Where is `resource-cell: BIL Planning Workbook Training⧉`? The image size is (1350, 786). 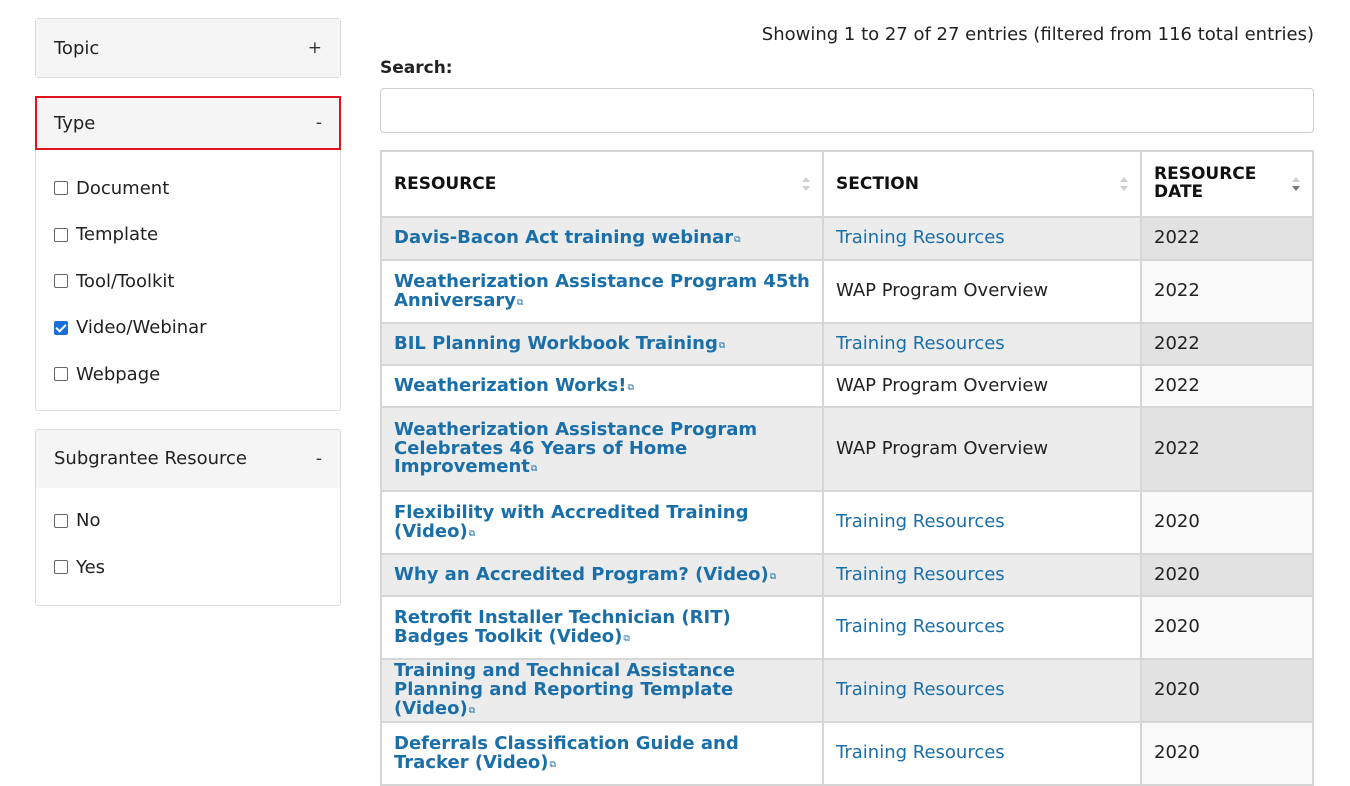 resource-cell: BIL Planning Workbook Training⧉ is located at coordinates (602, 344).